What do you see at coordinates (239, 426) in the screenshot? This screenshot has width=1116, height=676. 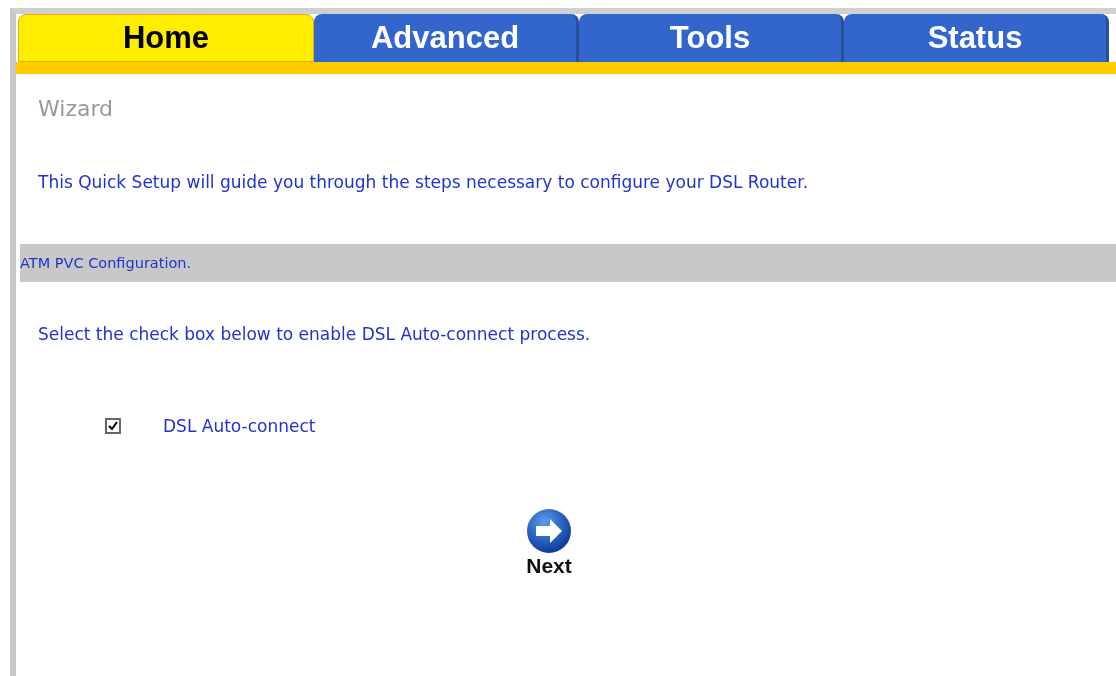 I see `checkbox-label: DSL Auto-connect` at bounding box center [239, 426].